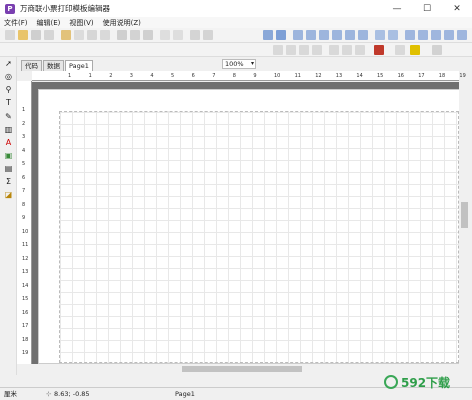 Image resolution: width=472 pixels, height=400 pixels. I want to click on vertical-scrollbar, so click(464, 223).